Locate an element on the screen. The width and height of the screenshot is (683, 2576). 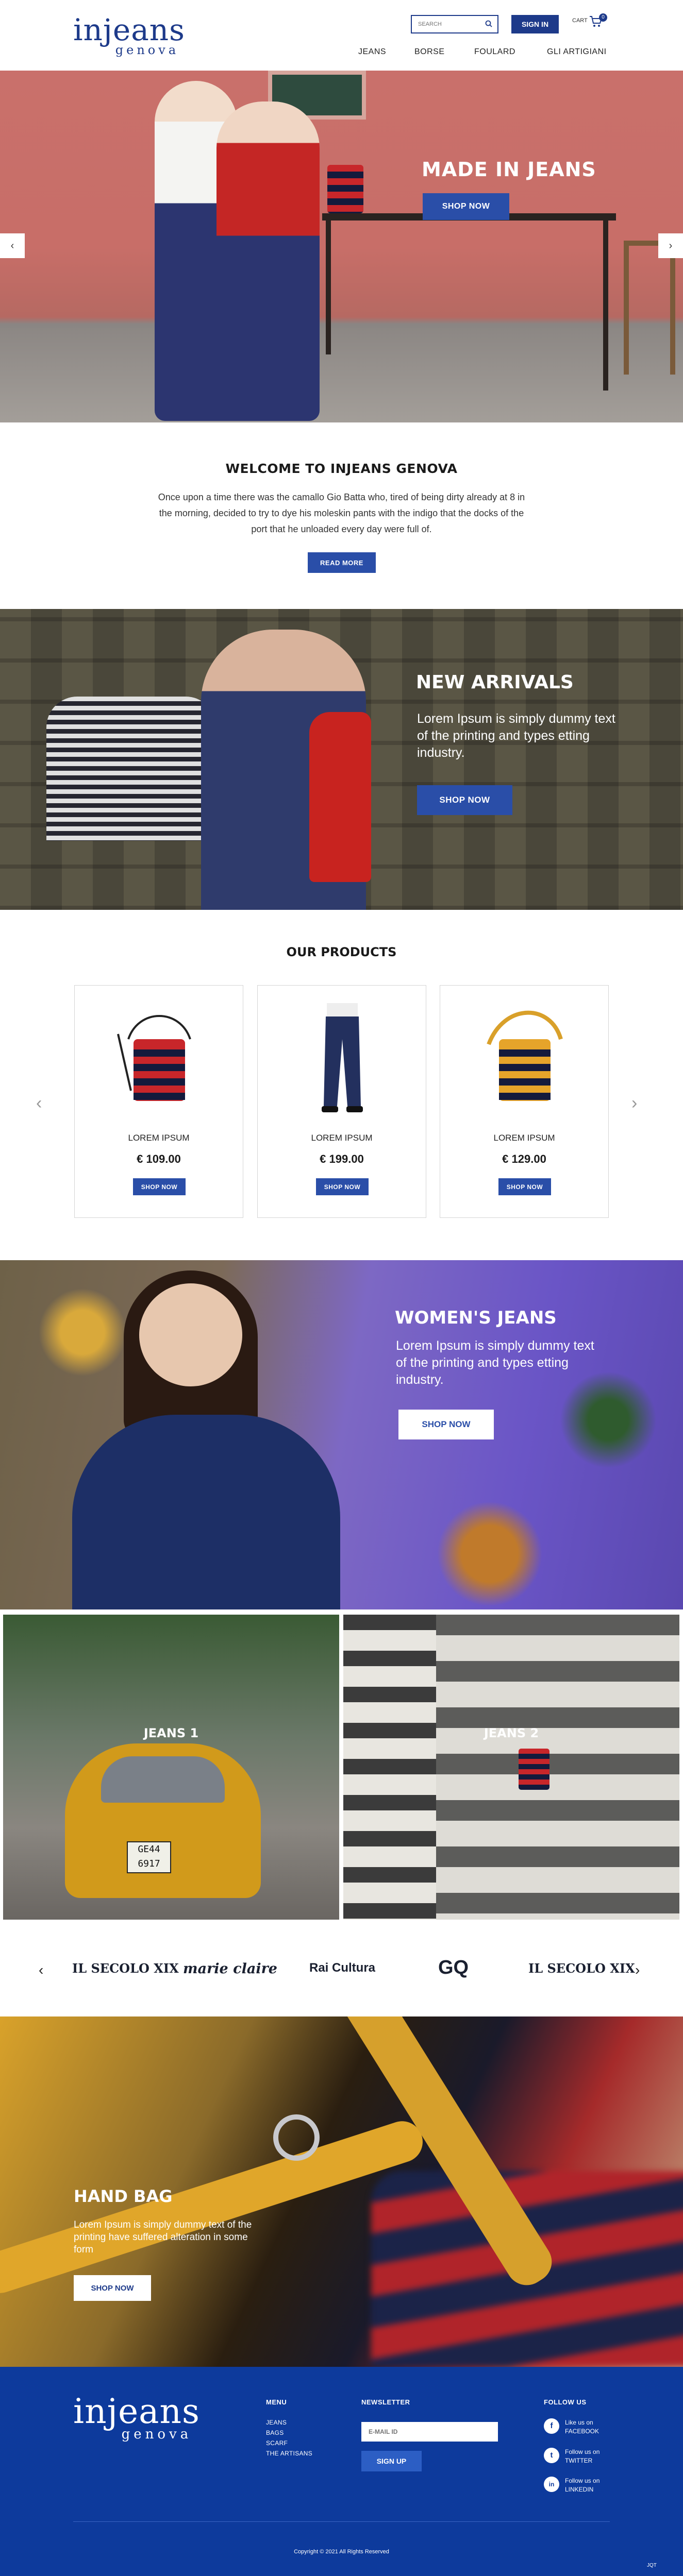
footer-logo: injeans genova is located at coordinates (137, 2418).